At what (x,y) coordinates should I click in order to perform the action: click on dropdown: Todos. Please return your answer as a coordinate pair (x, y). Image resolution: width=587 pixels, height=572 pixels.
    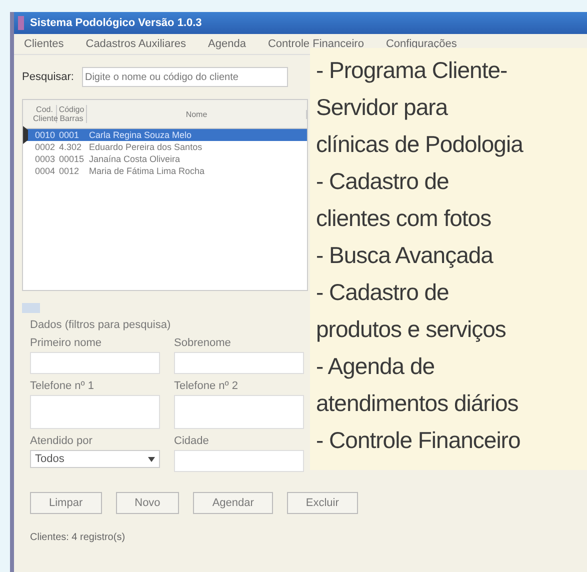
    Looking at the image, I should click on (95, 459).